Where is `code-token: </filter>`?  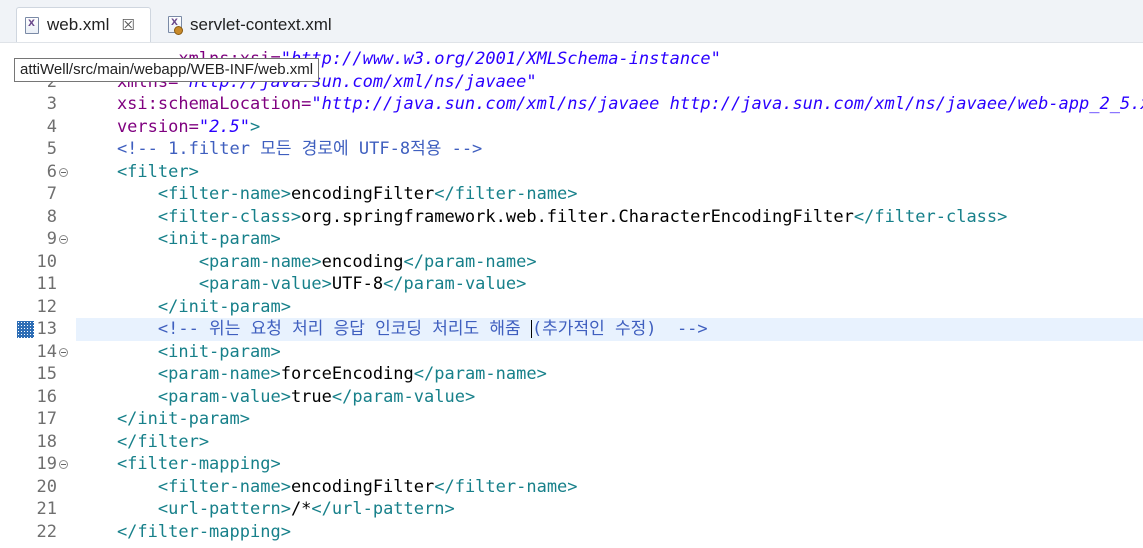 code-token: </filter> is located at coordinates (143, 441).